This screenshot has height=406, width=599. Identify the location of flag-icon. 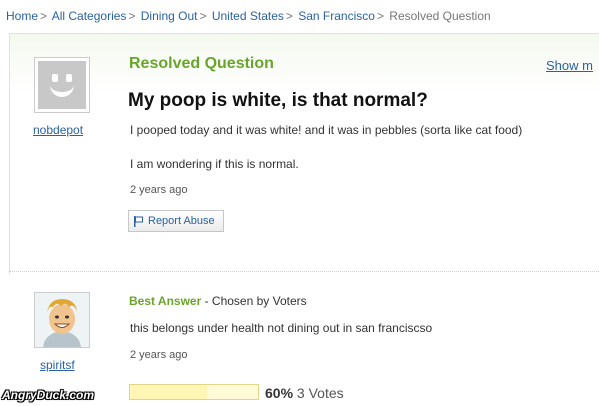
(138, 221).